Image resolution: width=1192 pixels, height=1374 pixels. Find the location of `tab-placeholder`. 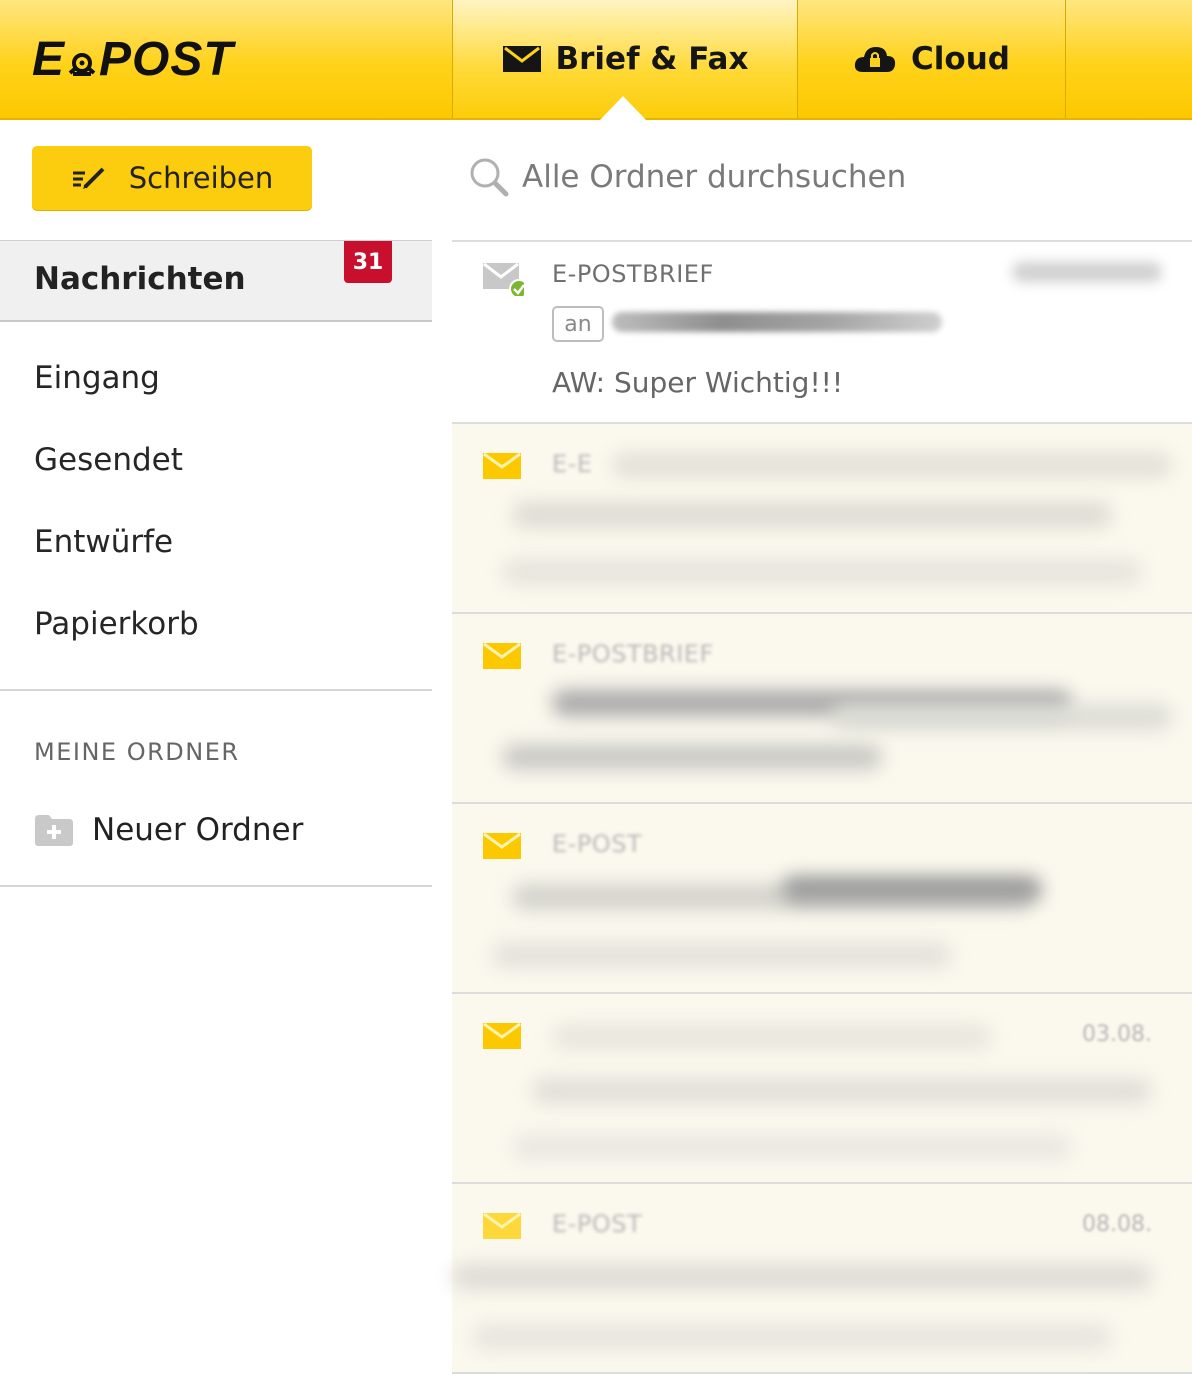

tab-placeholder is located at coordinates (1128, 59).